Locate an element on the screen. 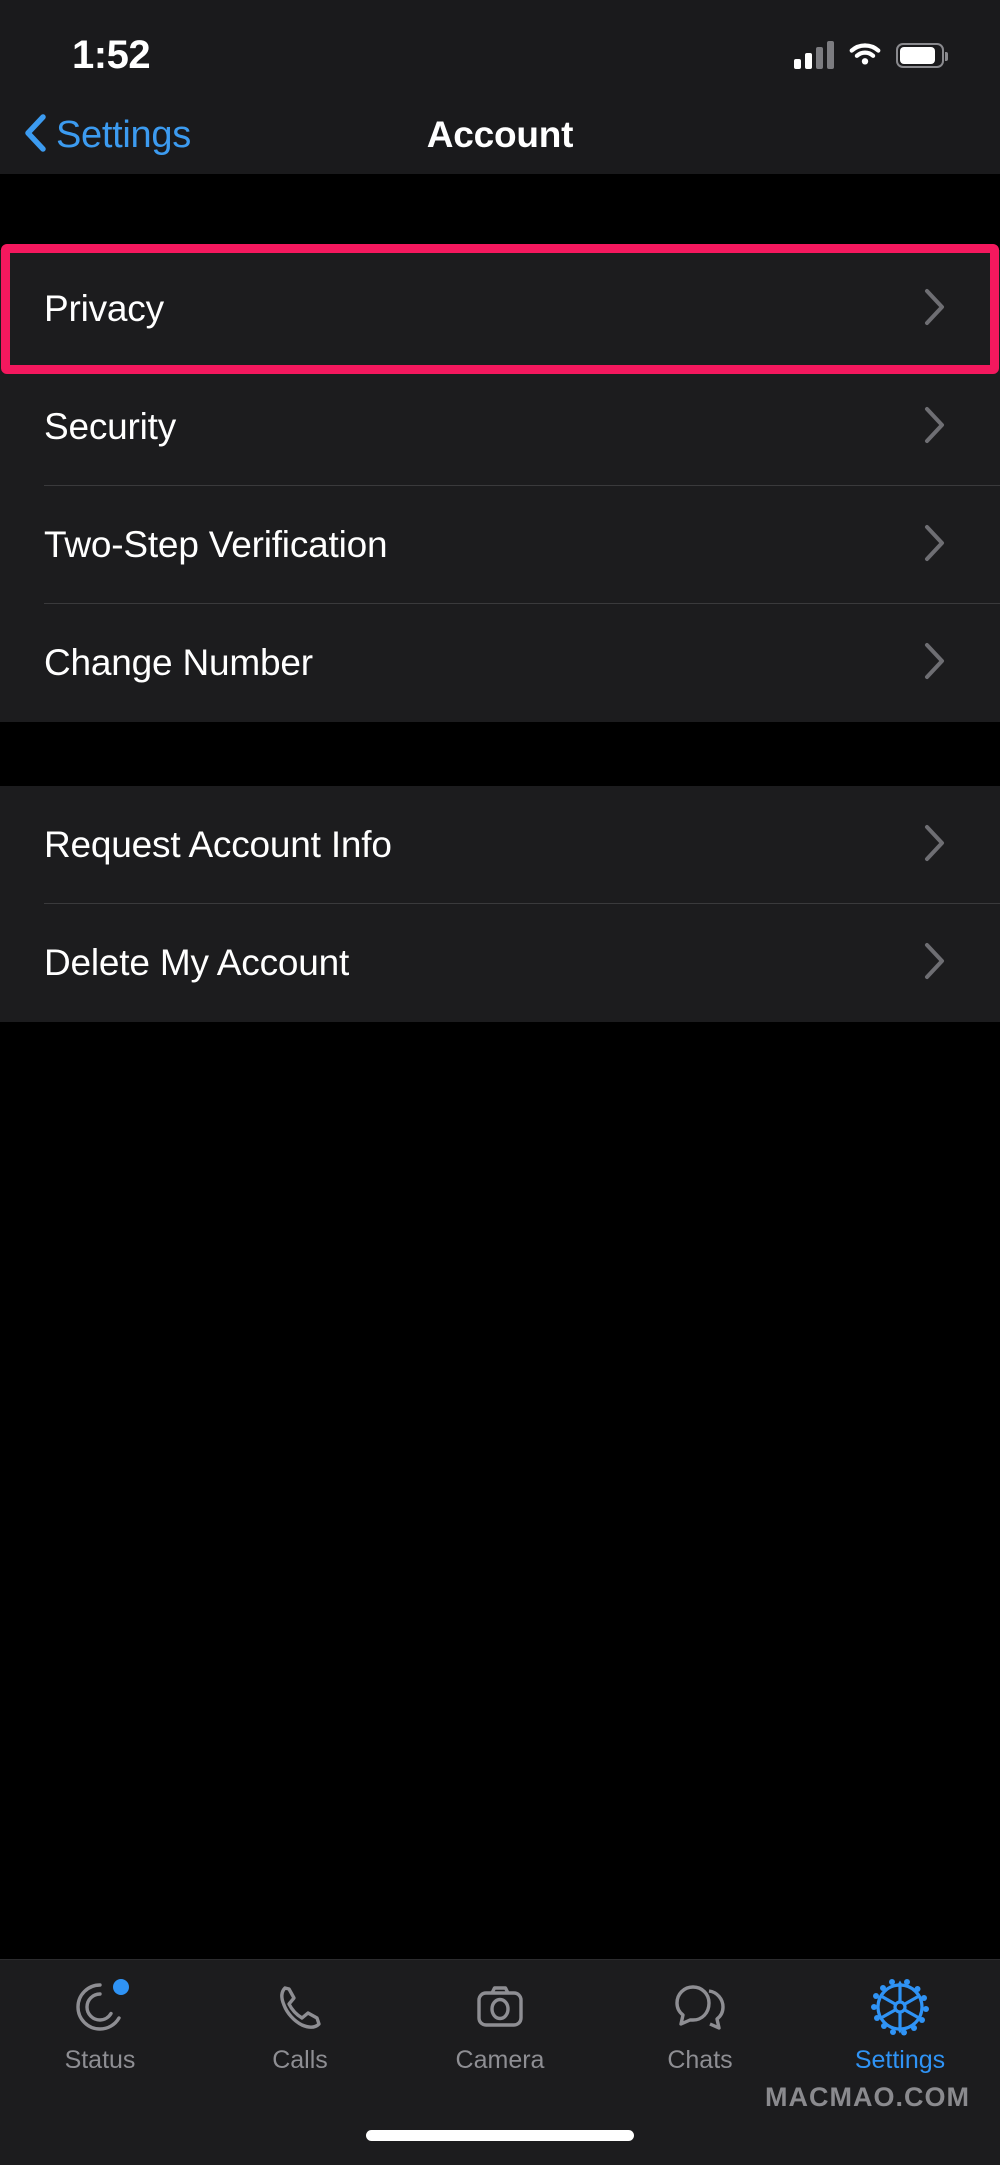 Image resolution: width=1000 pixels, height=2165 pixels. navigation-bar: Settings Account is located at coordinates (500, 135).